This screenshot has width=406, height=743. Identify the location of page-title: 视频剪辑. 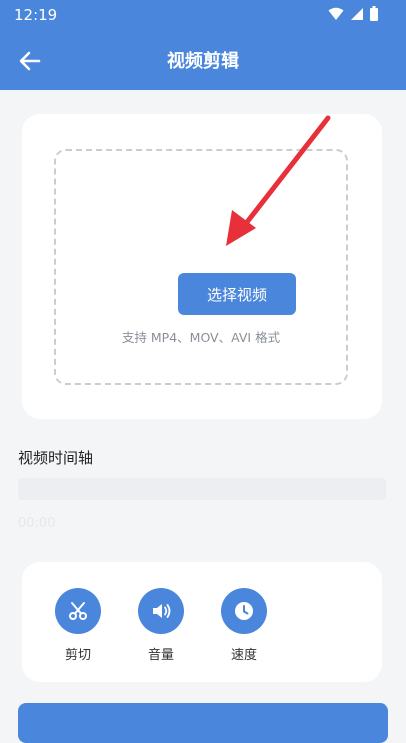
(203, 61).